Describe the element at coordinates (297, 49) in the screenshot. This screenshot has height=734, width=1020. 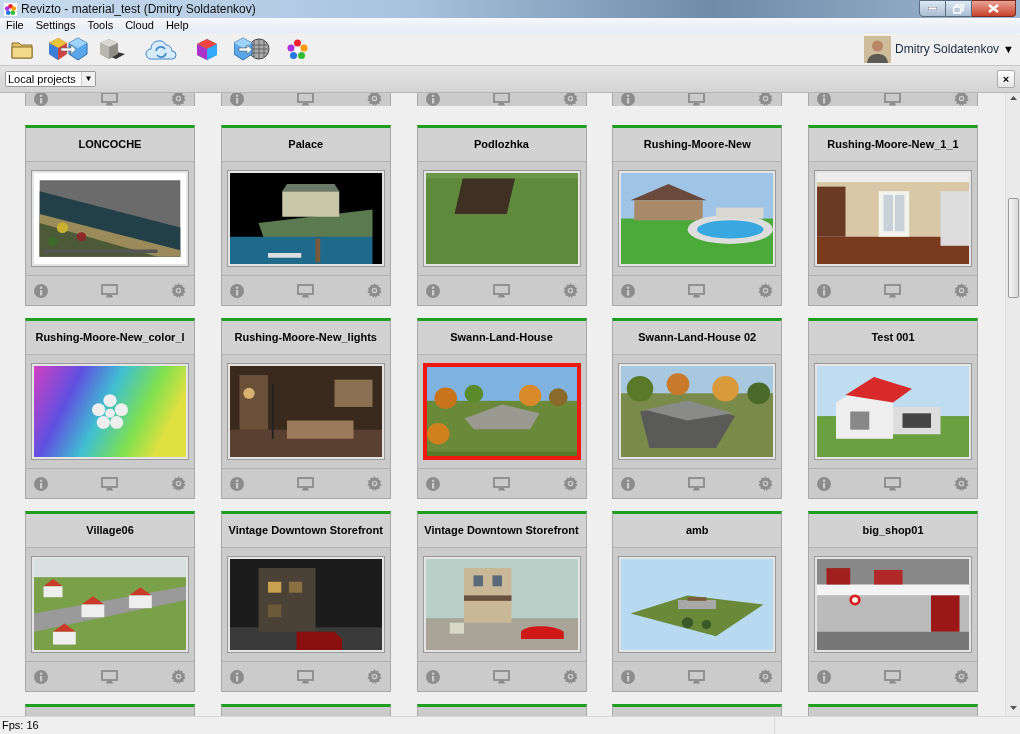
I see `flower-icon` at that location.